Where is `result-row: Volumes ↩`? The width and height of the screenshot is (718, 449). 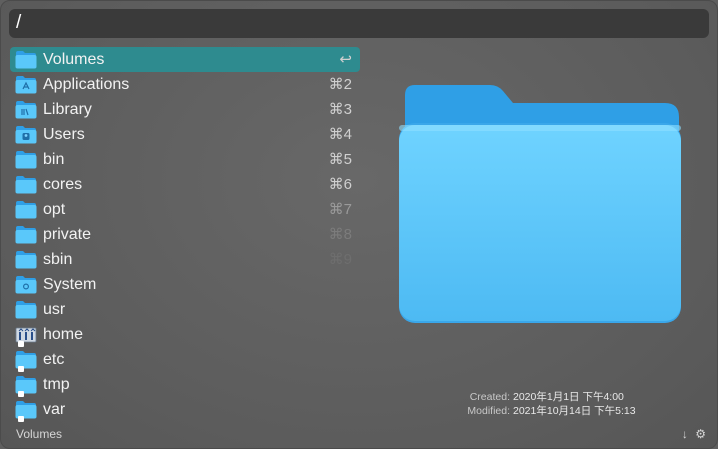 result-row: Volumes ↩ is located at coordinates (185, 59).